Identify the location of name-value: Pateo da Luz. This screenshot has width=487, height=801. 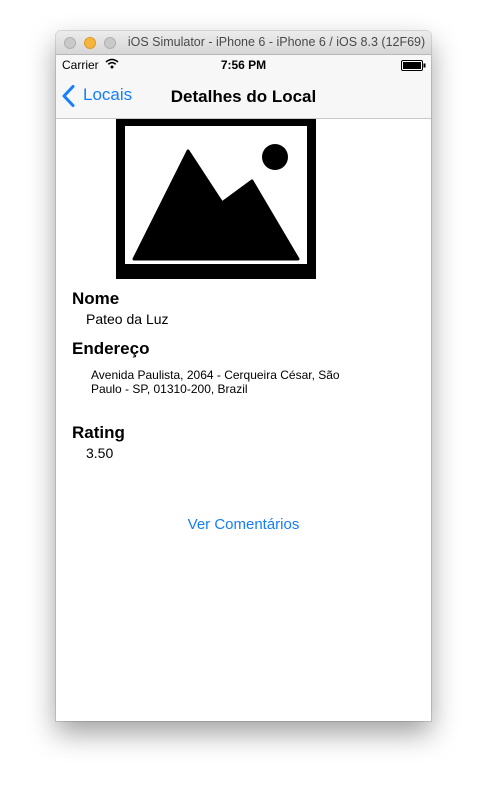
(127, 319).